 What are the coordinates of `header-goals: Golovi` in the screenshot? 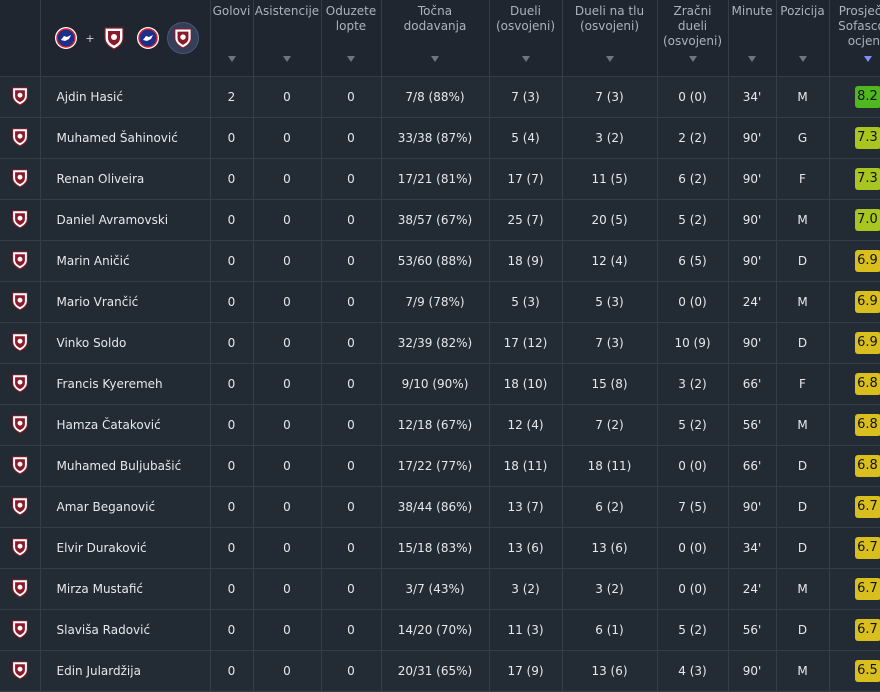 It's located at (231, 38).